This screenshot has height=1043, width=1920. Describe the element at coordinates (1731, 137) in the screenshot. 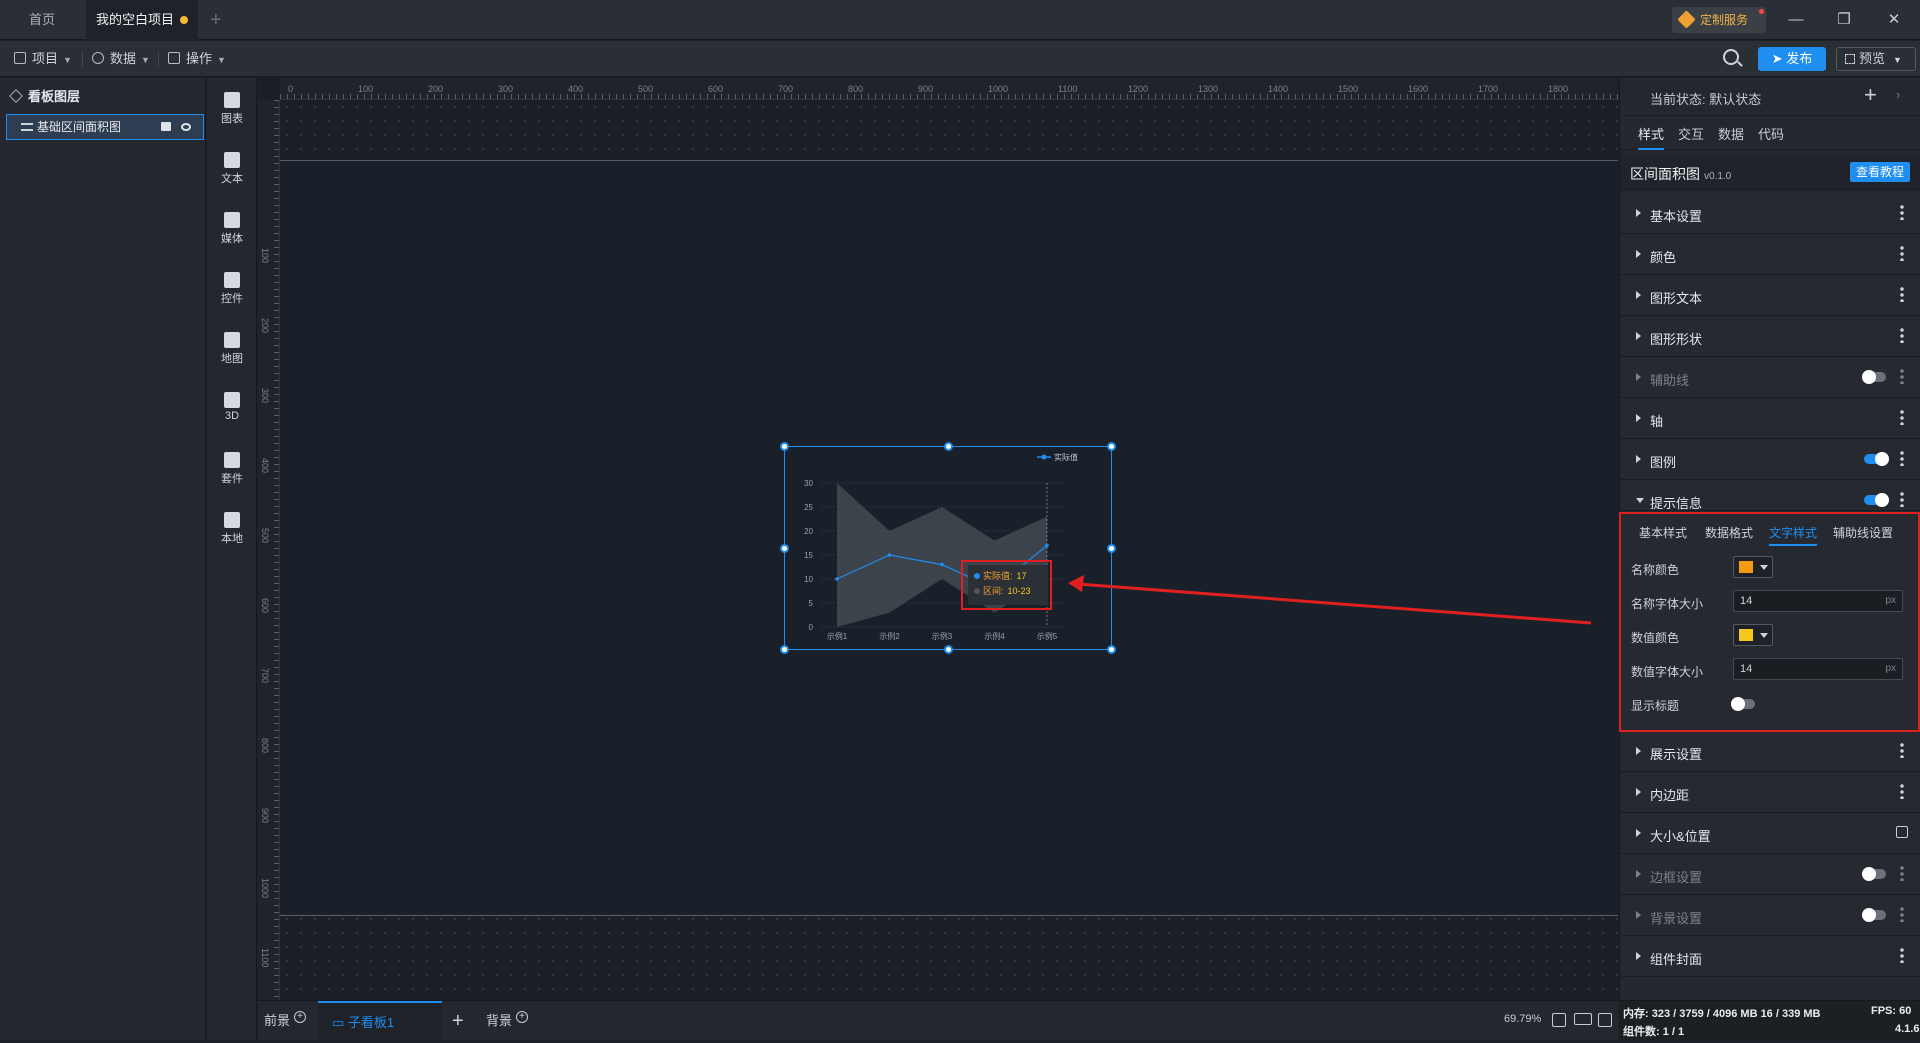

I see `tab-data: 数据` at that location.